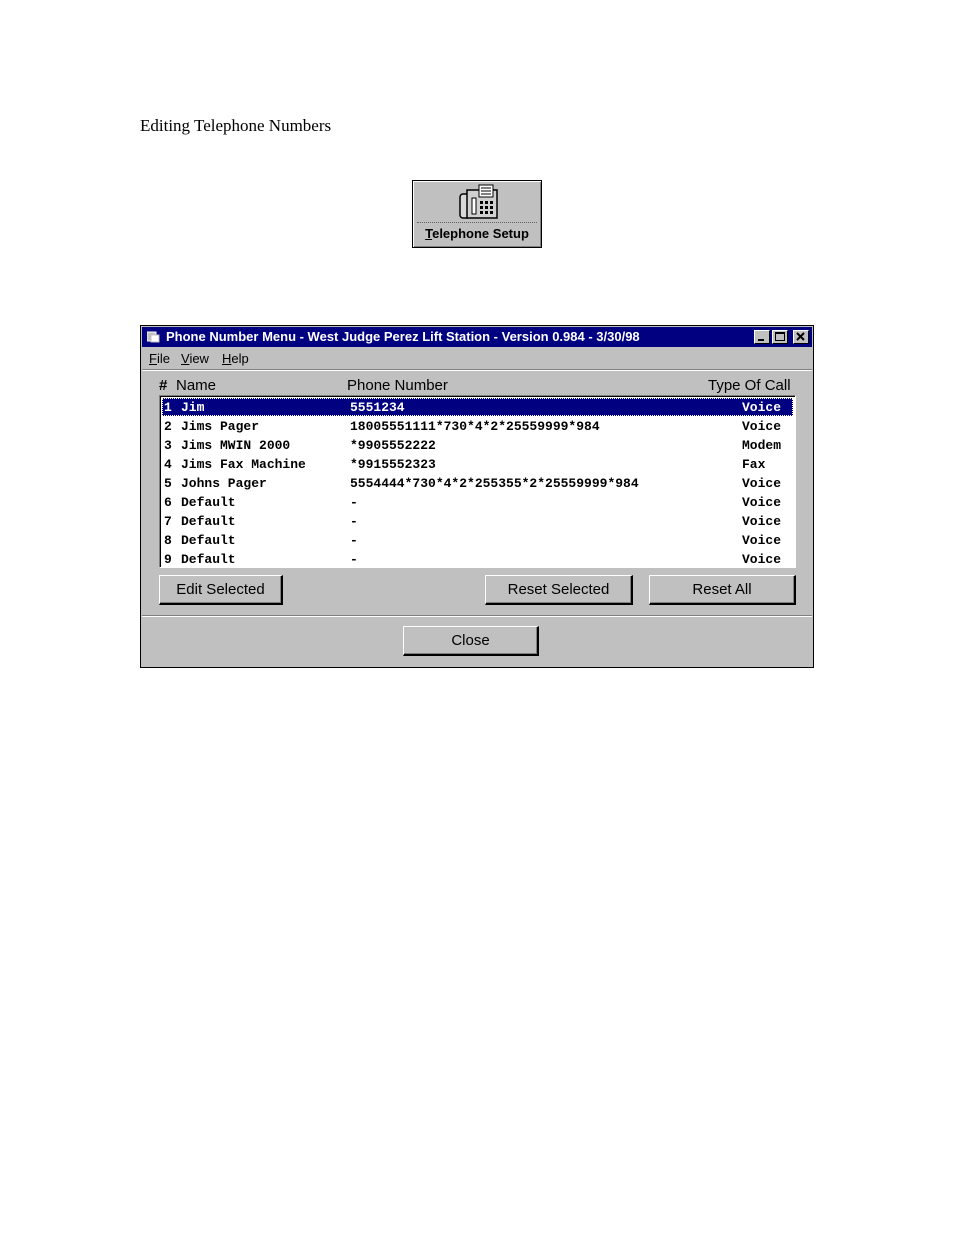 This screenshot has width=954, height=1235. What do you see at coordinates (477, 464) in the screenshot?
I see `list-item: 4 Jims Fax Machine *9915552323 Fax` at bounding box center [477, 464].